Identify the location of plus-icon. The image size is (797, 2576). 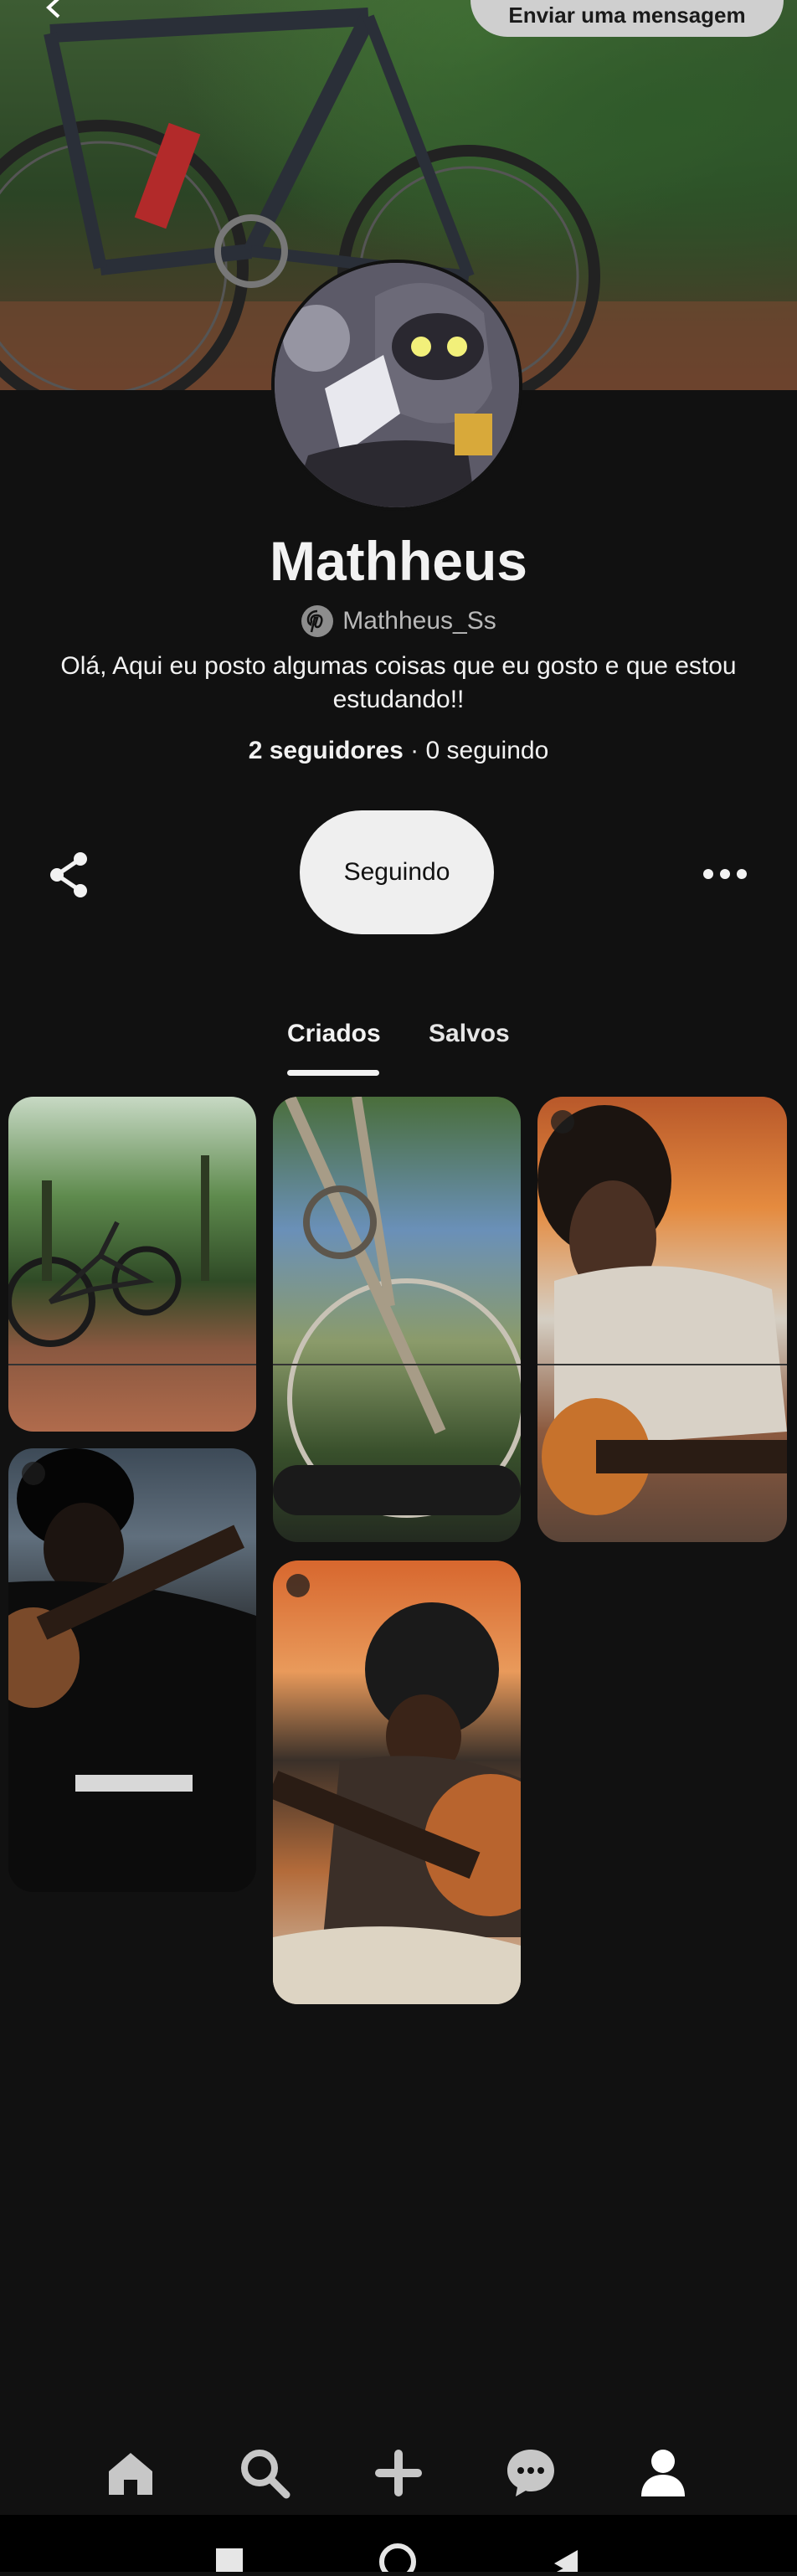
(398, 2473).